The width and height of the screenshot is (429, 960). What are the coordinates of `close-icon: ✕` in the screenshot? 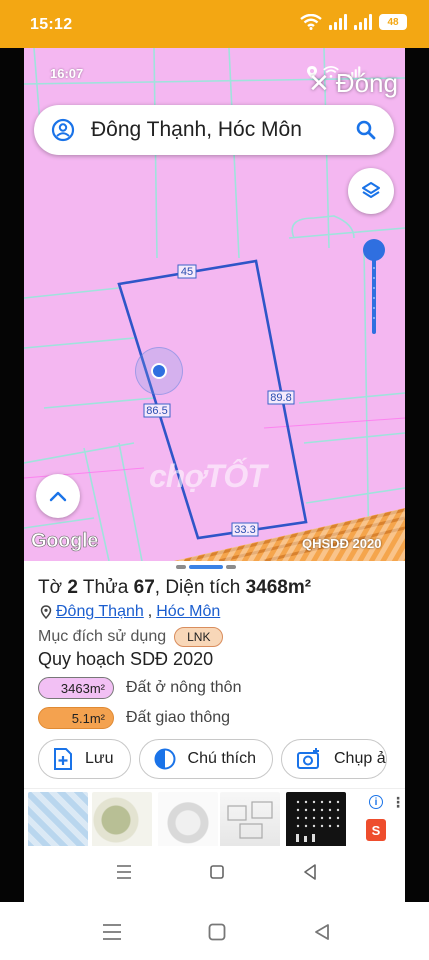 It's located at (319, 83).